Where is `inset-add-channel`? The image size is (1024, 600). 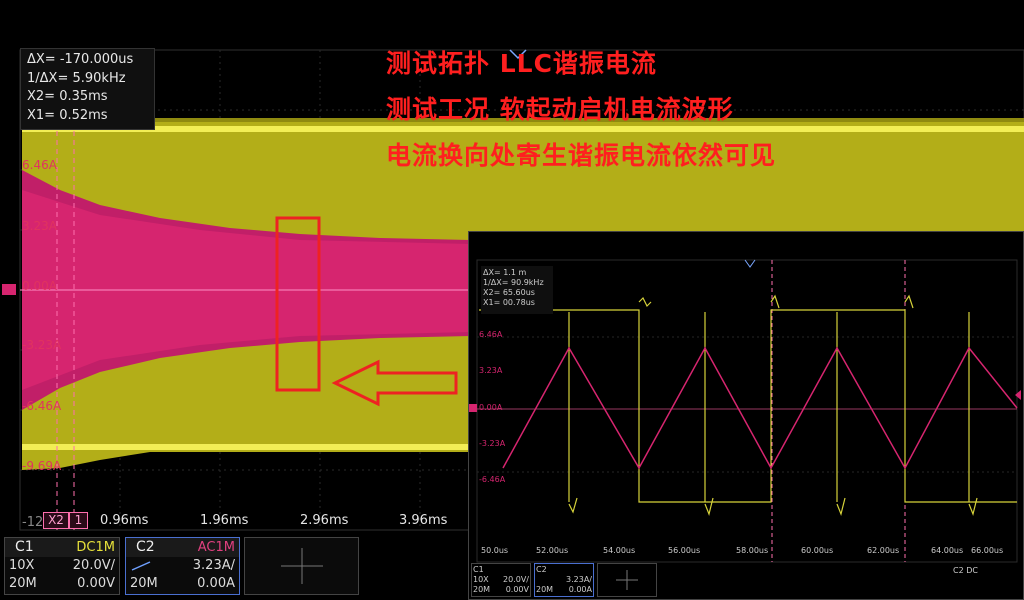 inset-add-channel is located at coordinates (627, 580).